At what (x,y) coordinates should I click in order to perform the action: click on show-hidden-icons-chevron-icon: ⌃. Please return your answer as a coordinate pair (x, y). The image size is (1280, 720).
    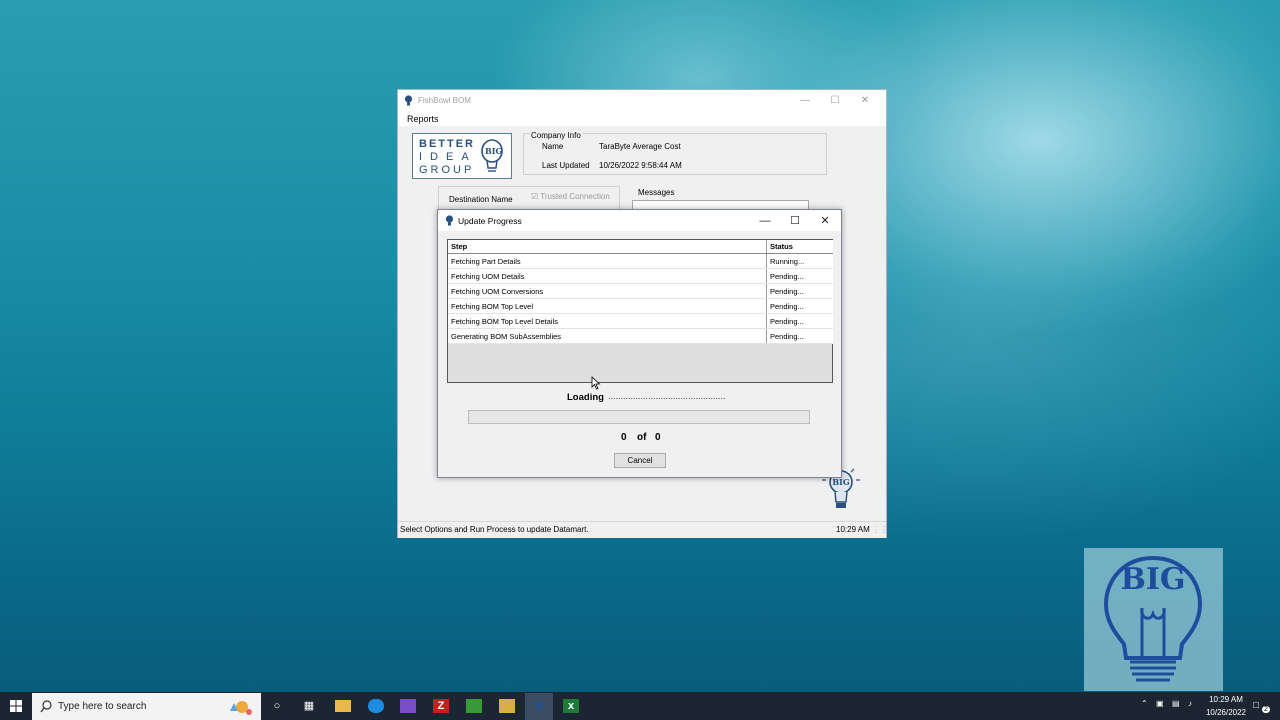
    Looking at the image, I should click on (1144, 703).